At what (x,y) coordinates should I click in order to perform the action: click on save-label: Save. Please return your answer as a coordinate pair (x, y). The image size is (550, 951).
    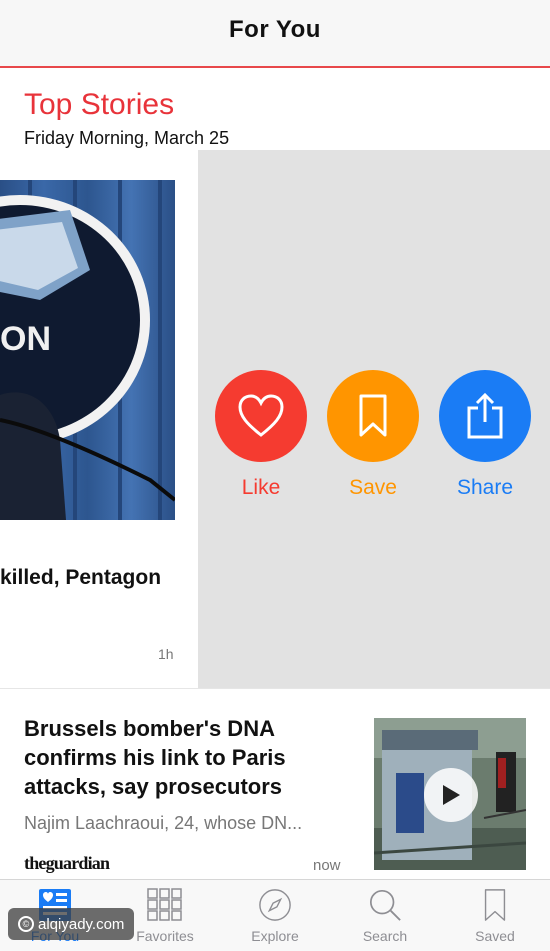
    Looking at the image, I should click on (373, 487).